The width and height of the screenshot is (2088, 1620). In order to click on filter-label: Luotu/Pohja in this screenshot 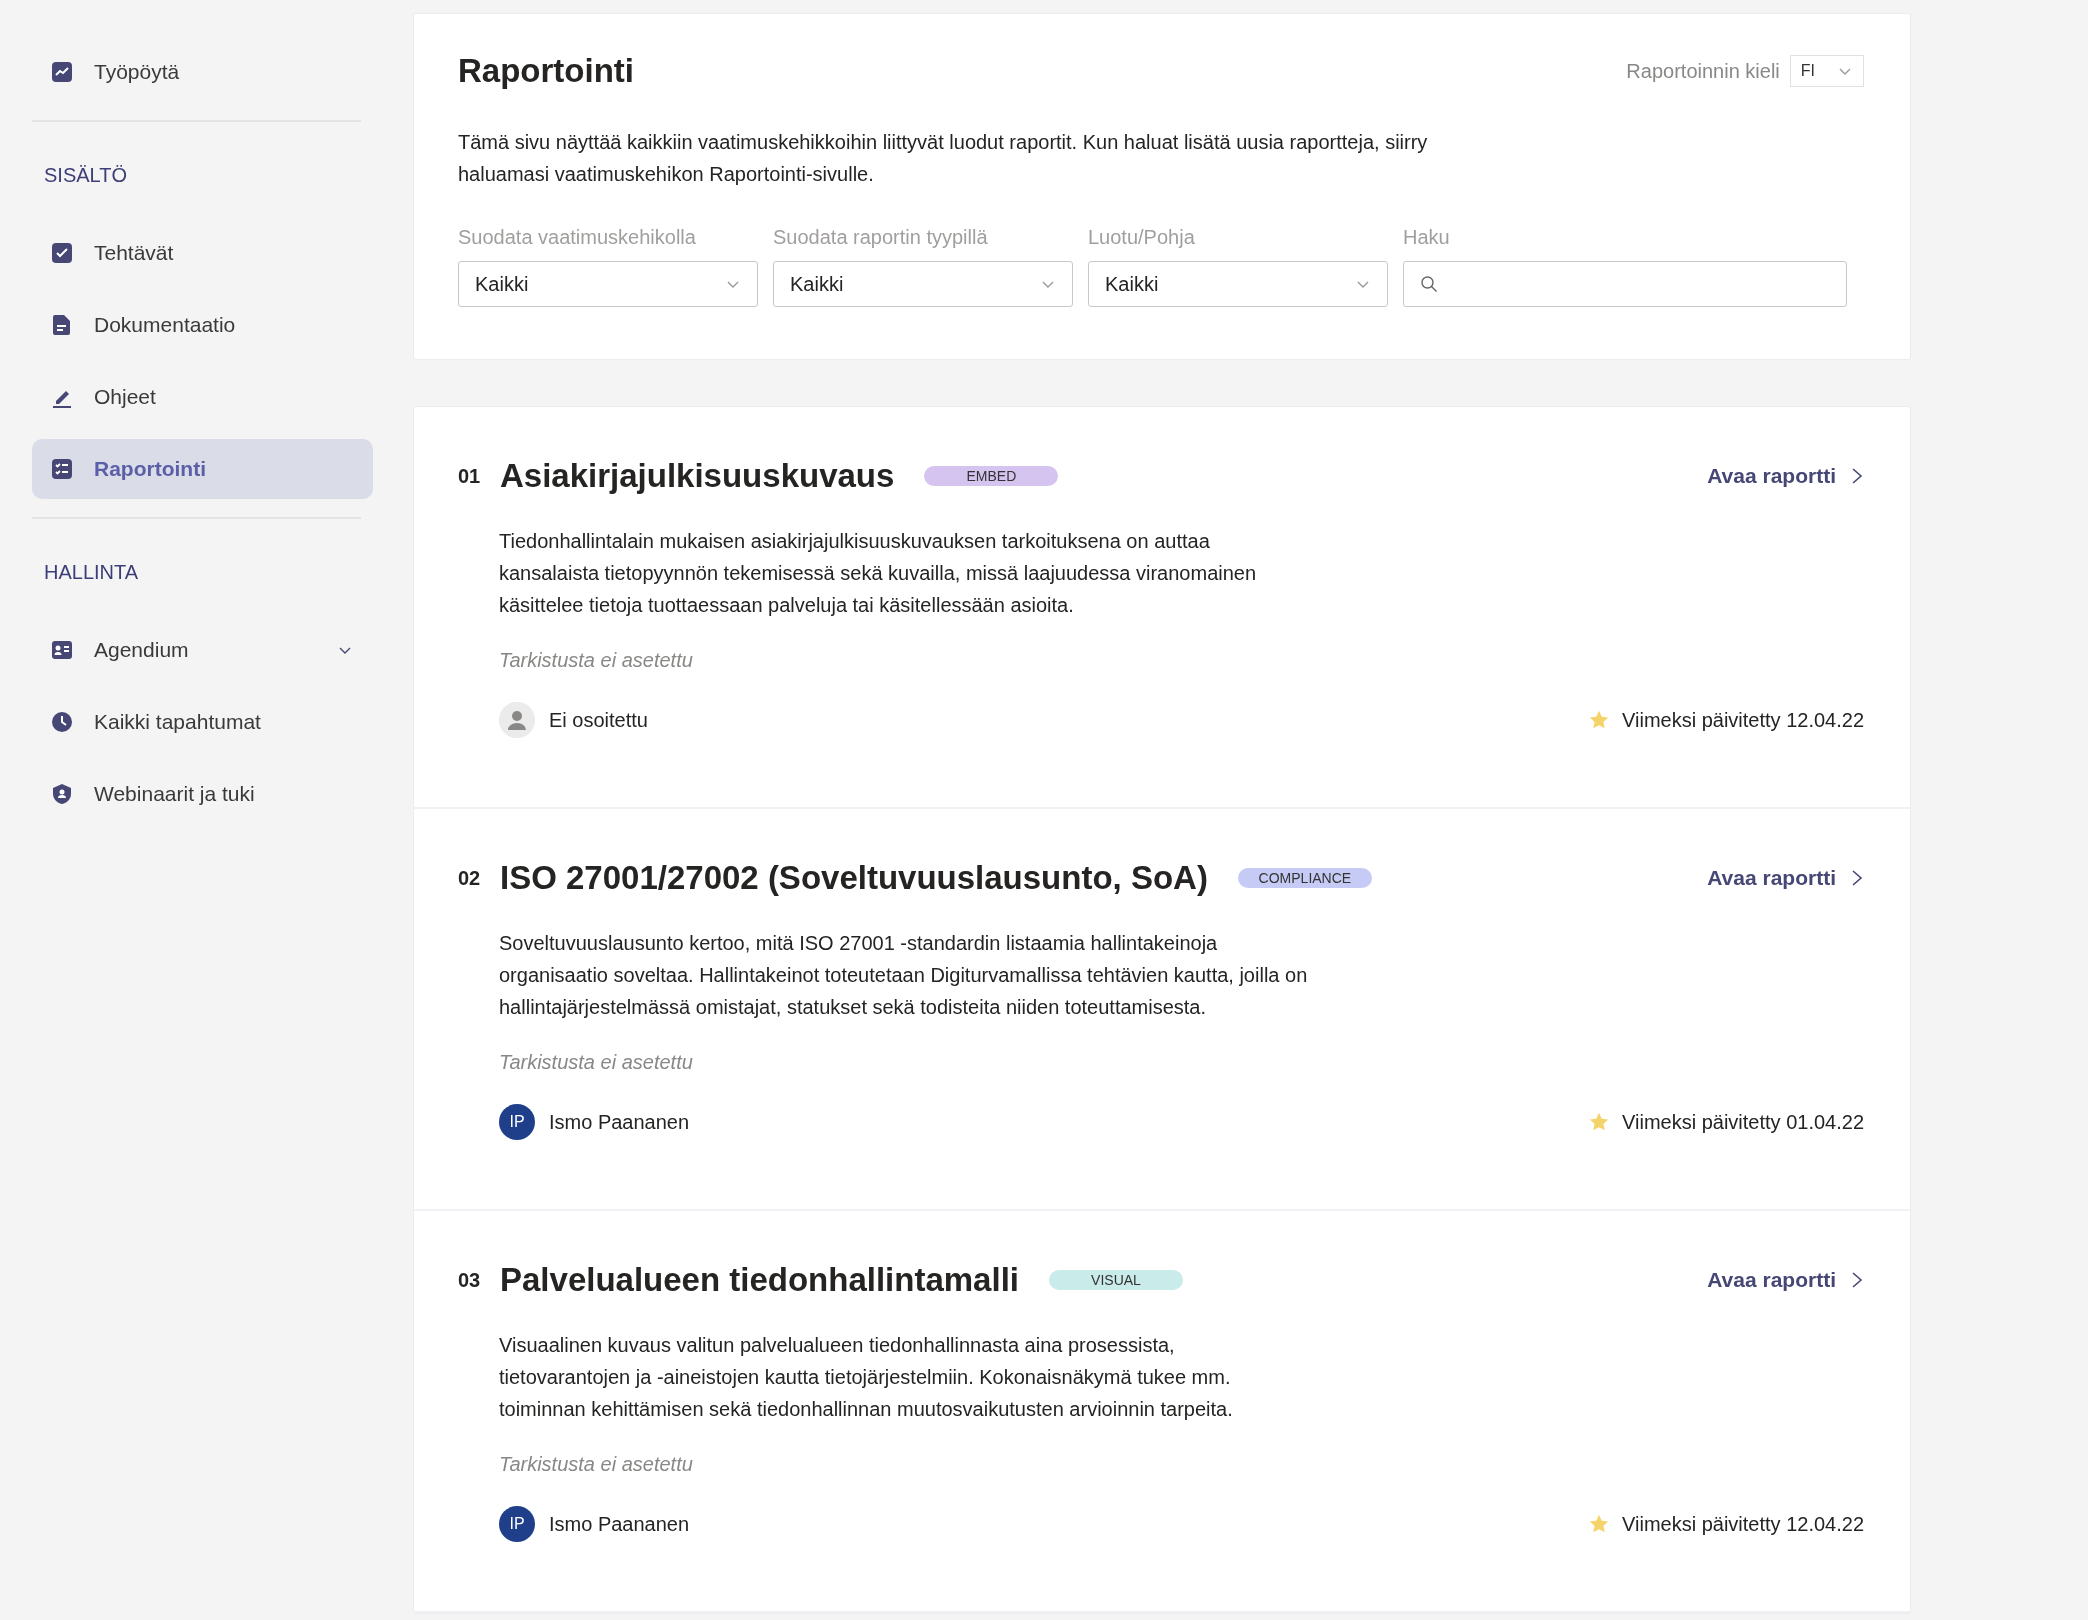, I will do `click(1142, 237)`.